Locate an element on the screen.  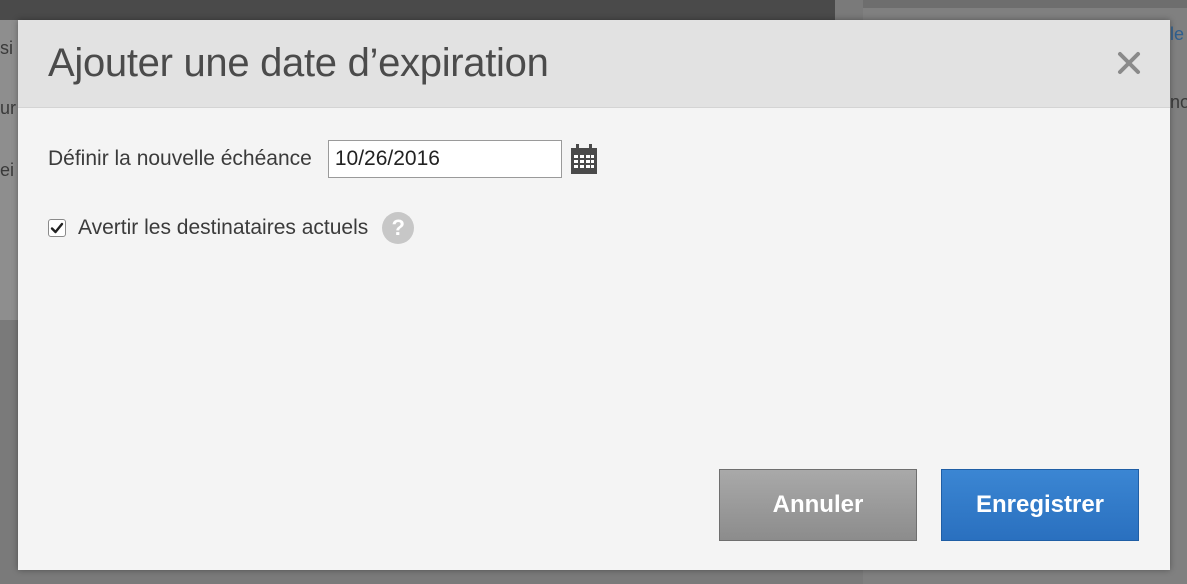
deadline-date-input is located at coordinates (444, 159).